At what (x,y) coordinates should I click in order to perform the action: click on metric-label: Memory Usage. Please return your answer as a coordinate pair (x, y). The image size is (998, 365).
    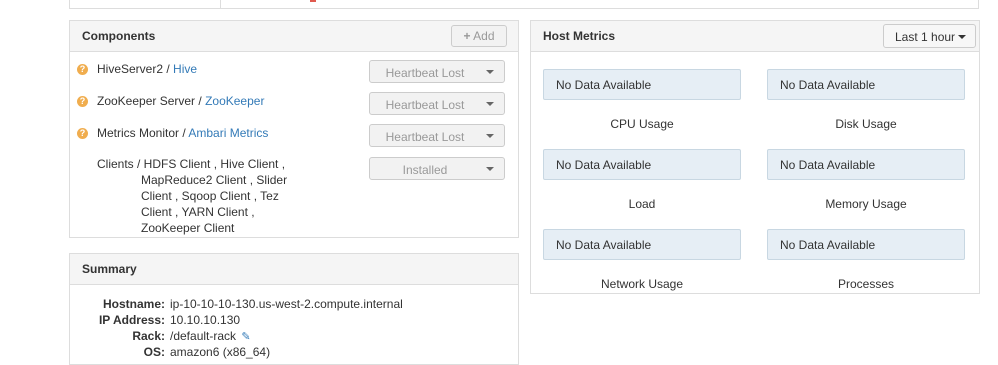
    Looking at the image, I should click on (866, 204).